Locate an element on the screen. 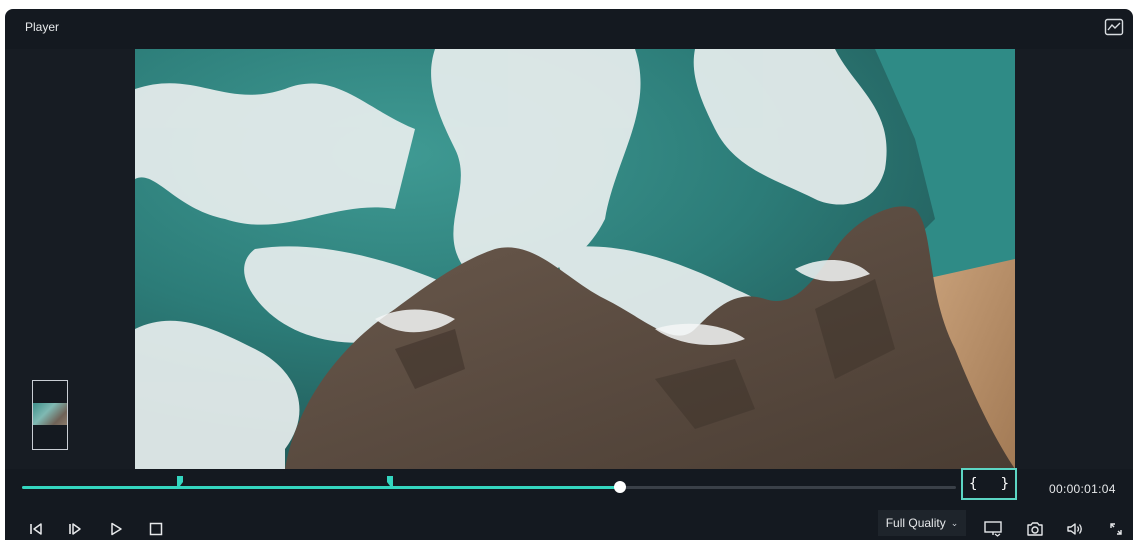  play-button is located at coordinates (116, 529).